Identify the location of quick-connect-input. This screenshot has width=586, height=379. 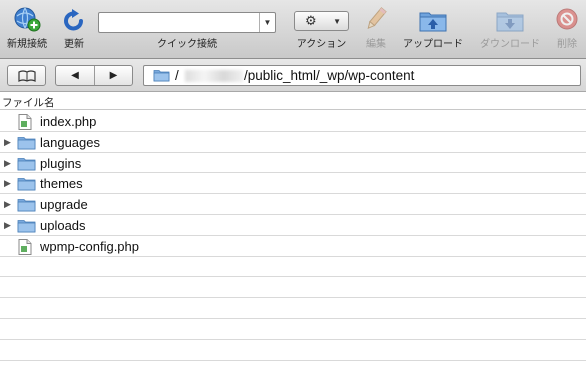
(178, 22).